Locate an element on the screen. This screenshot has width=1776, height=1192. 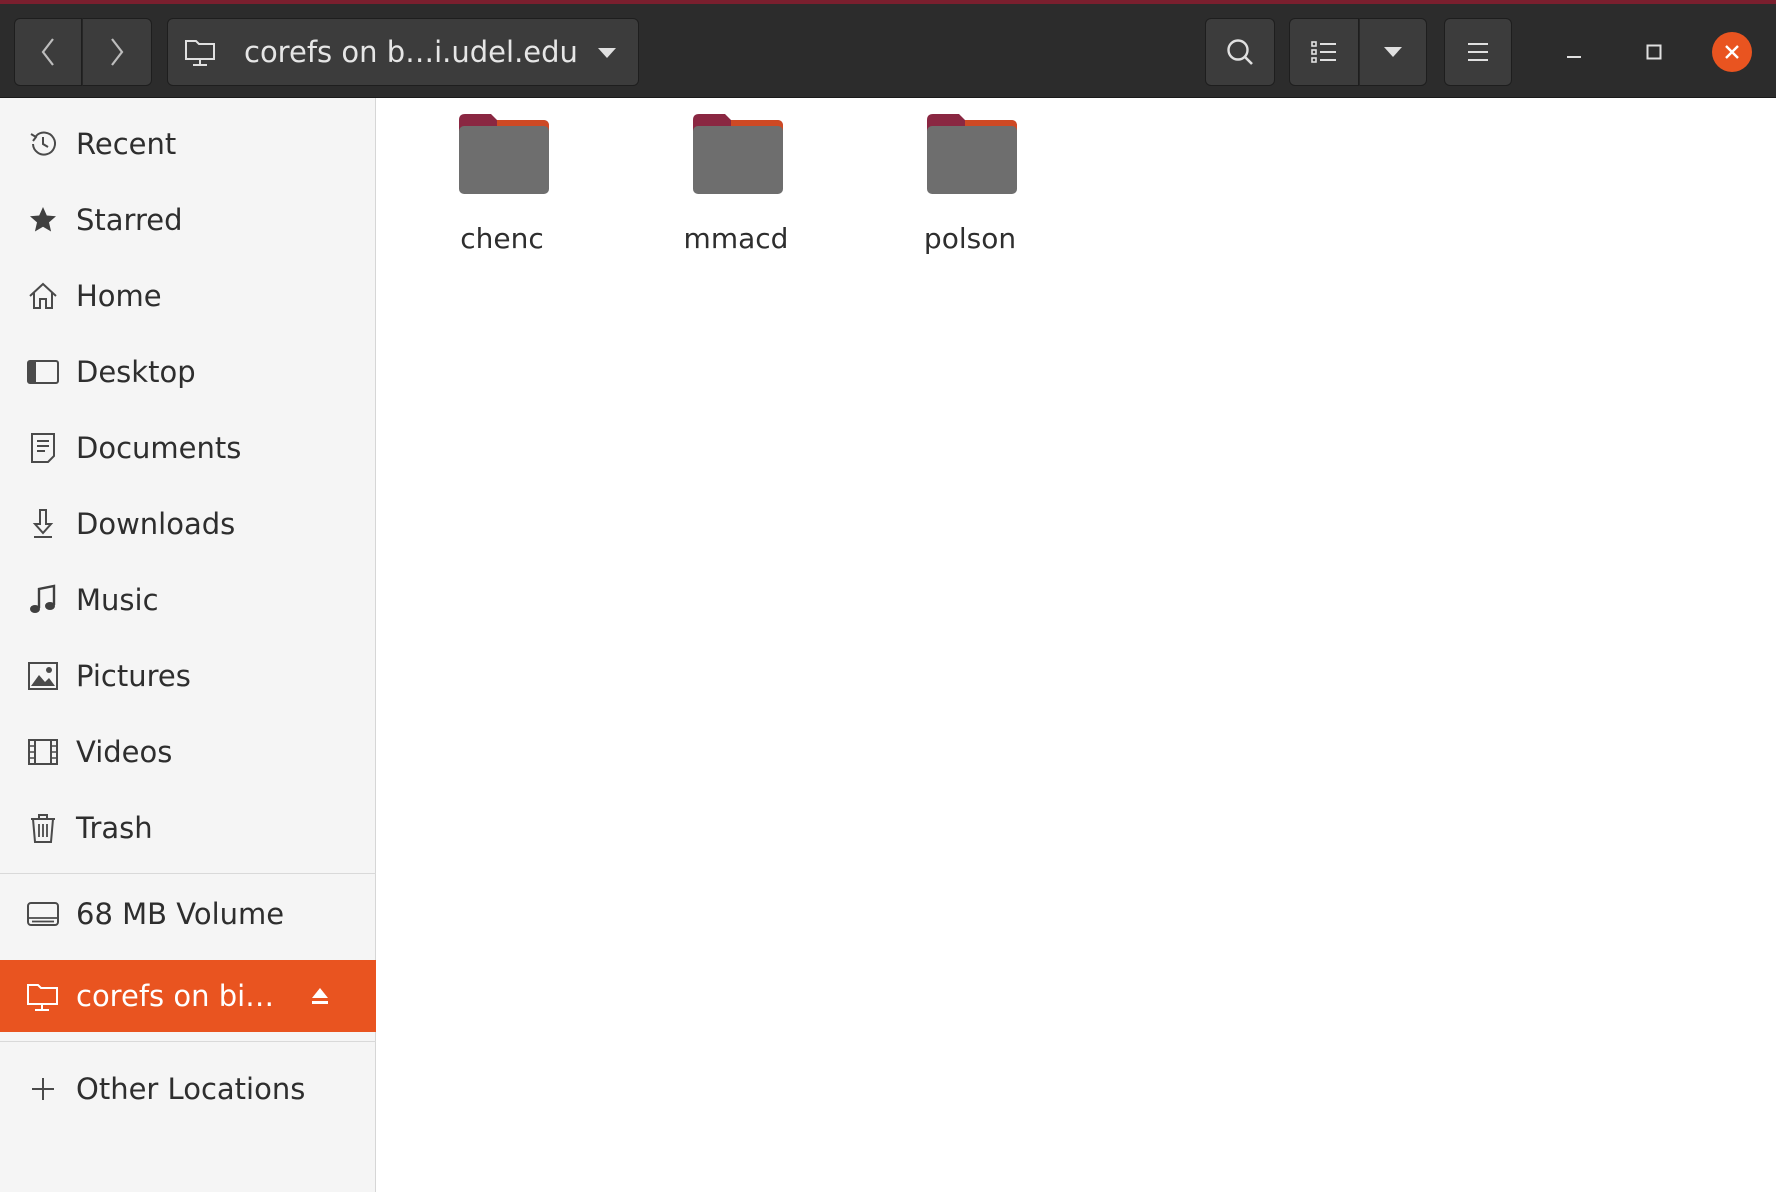
sidebar-item-videos: Videos is located at coordinates (188, 752).